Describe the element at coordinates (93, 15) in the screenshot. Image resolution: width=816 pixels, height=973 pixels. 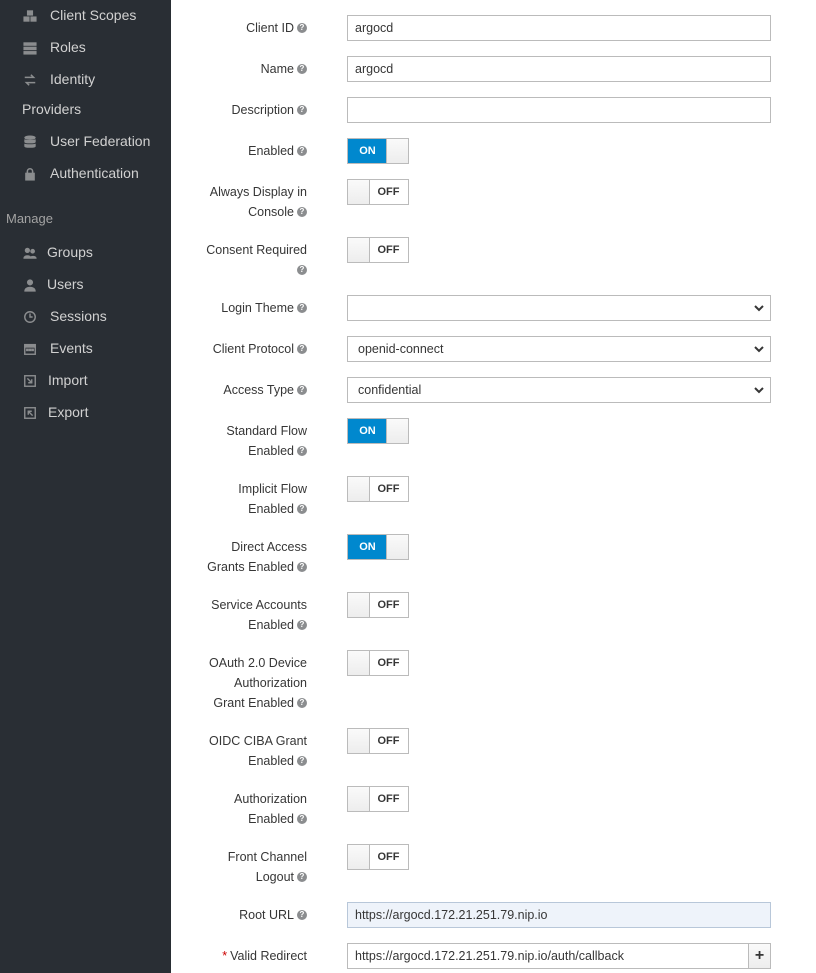
I see `sidebar-item-label: Client Scopes` at that location.